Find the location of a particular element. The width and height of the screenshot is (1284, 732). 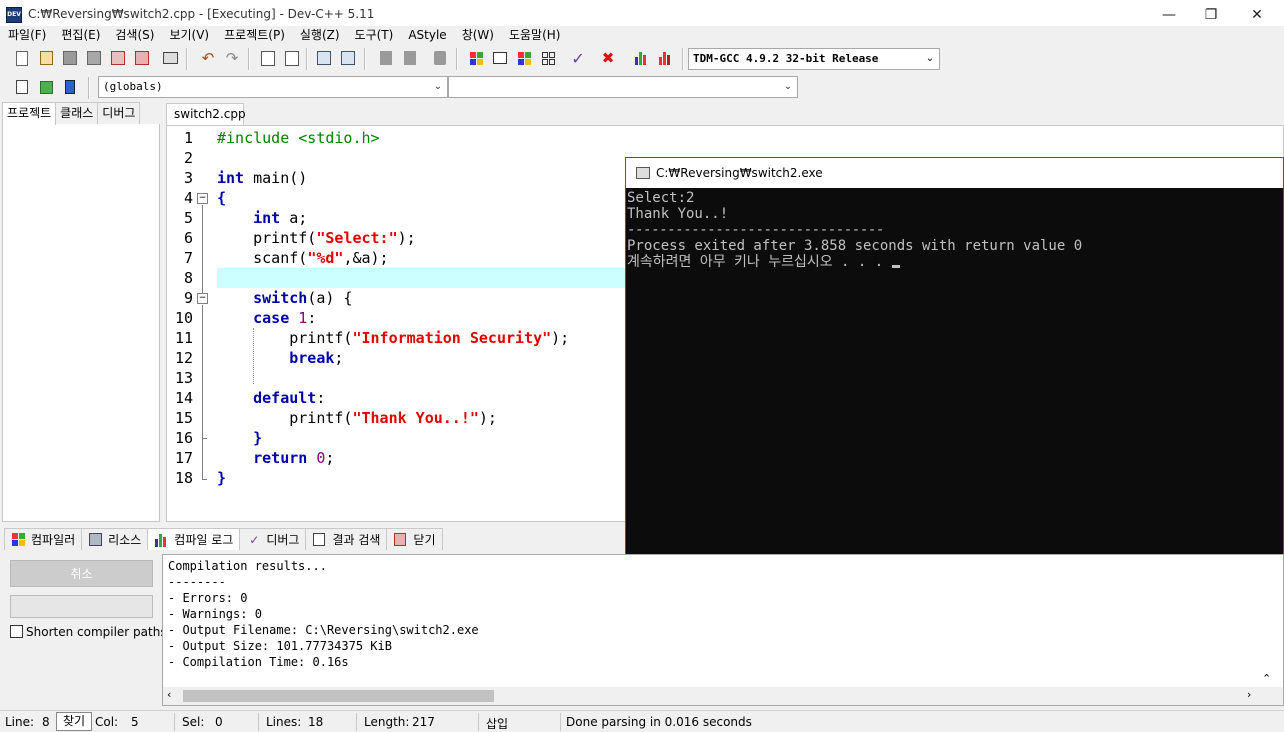

log-line: - Compilation Time: 0.16s is located at coordinates (258, 662).